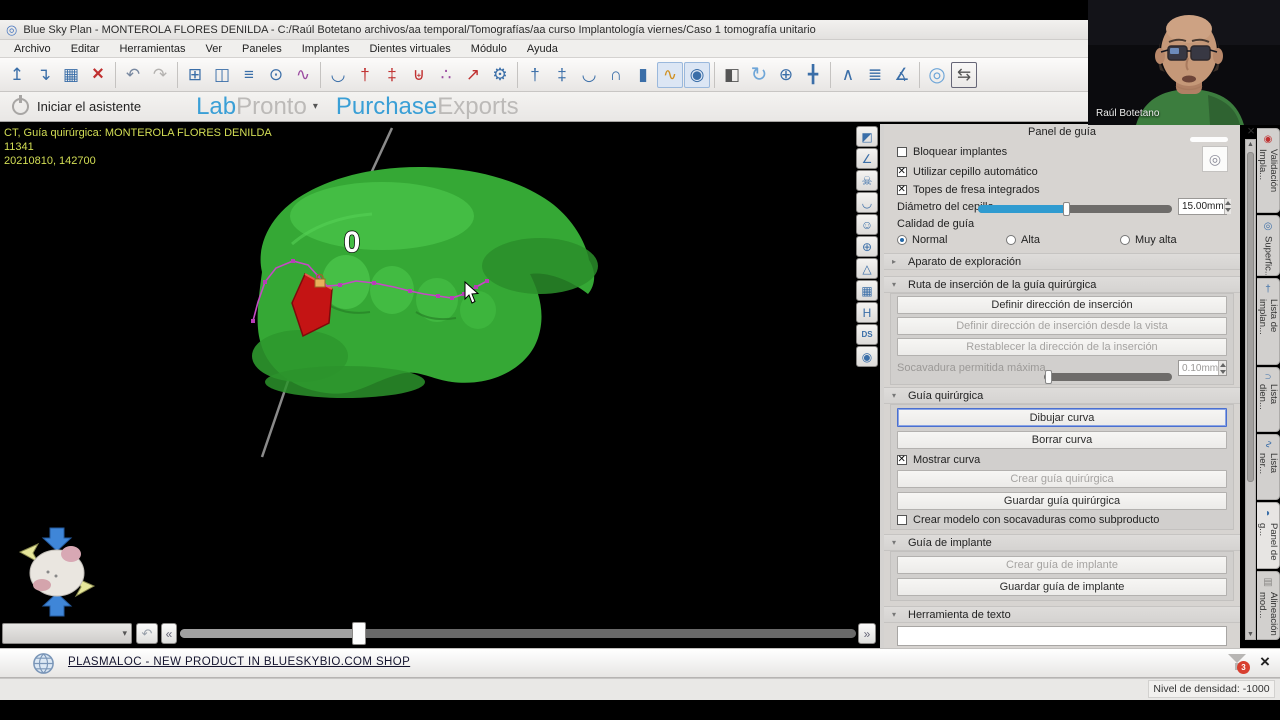  I want to click on create-implant-guide-button: Crear guía de implante, so click(1062, 565).